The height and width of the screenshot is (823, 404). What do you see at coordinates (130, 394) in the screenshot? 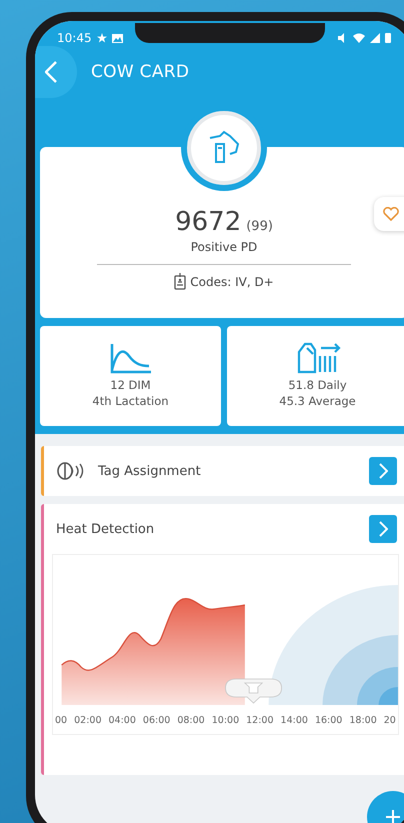
I see `stat-text: 12 DIM 4th Lactation` at bounding box center [130, 394].